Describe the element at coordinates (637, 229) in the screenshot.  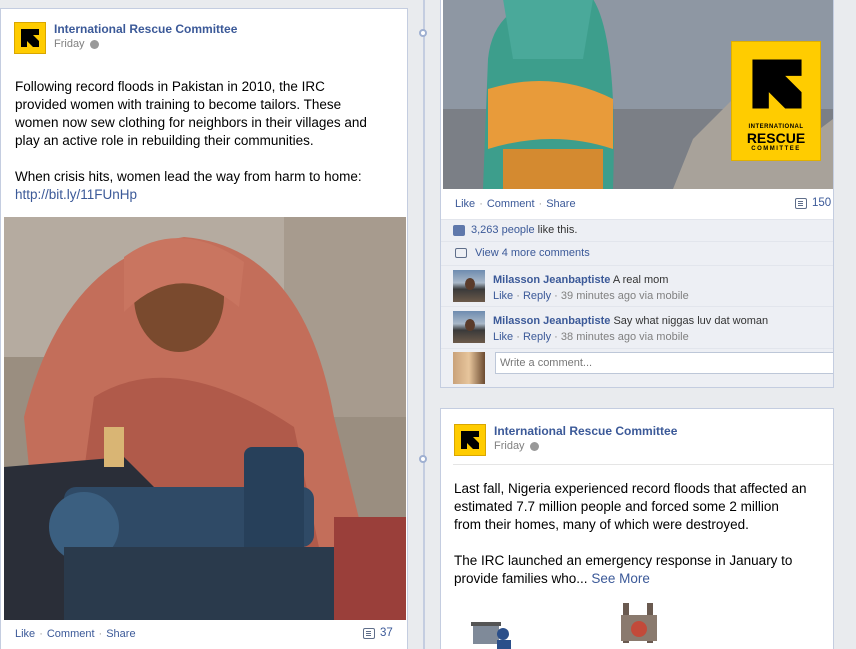
I see `likes-row: 3,263 people like this.` at that location.